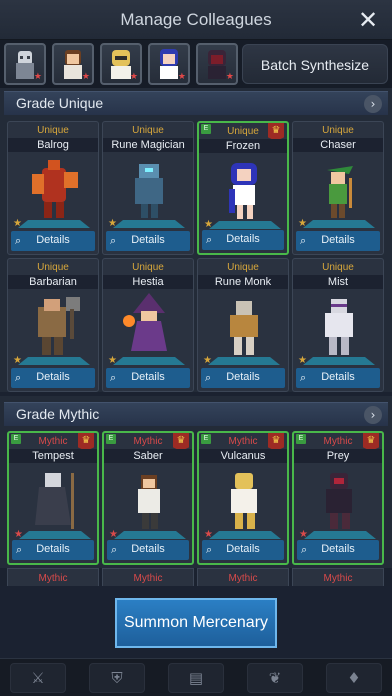 The image size is (392, 696). I want to click on grade-label: Grade Mythic, so click(58, 414).